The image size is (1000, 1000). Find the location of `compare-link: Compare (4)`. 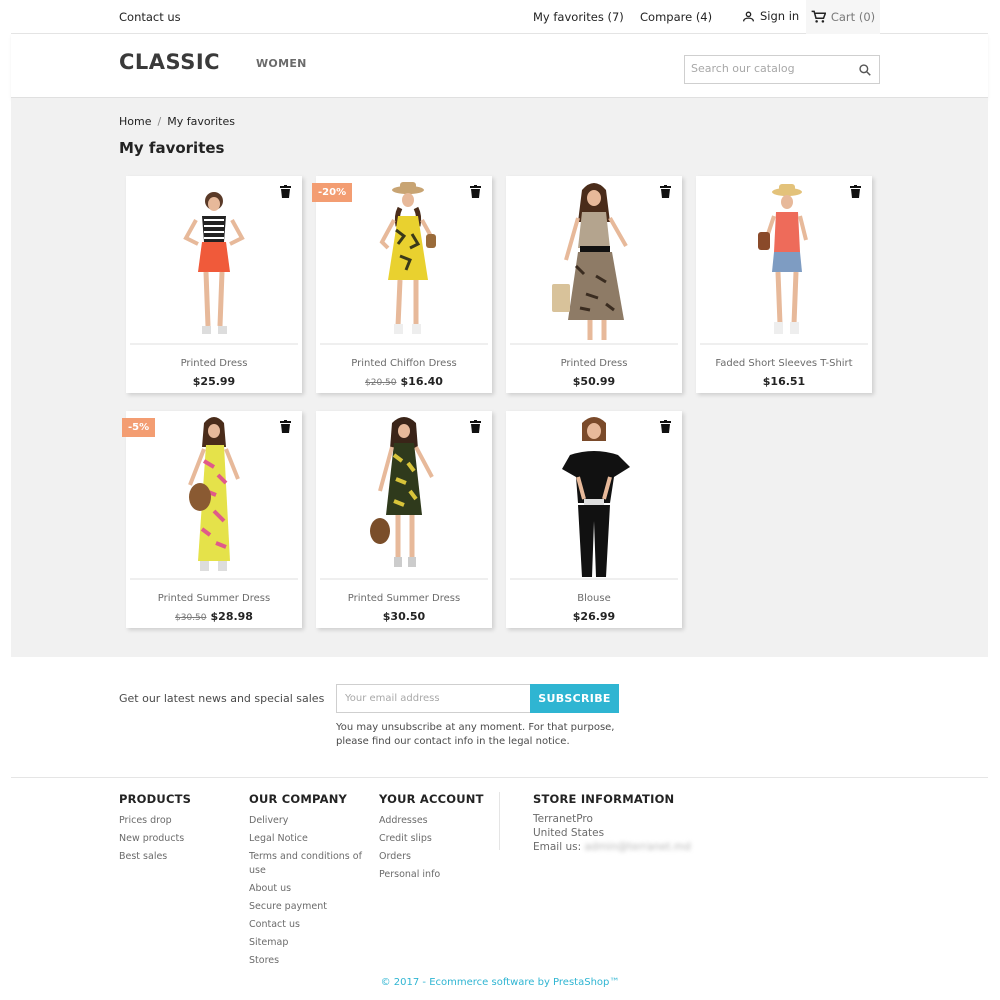

compare-link: Compare (4) is located at coordinates (676, 17).